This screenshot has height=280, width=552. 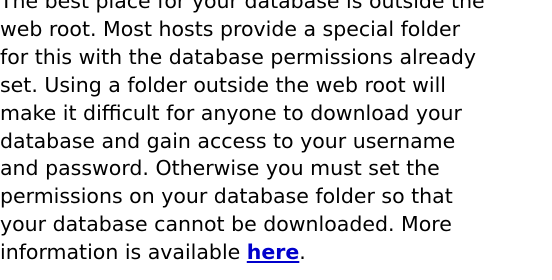 I want to click on more-info-link: here, so click(x=273, y=252).